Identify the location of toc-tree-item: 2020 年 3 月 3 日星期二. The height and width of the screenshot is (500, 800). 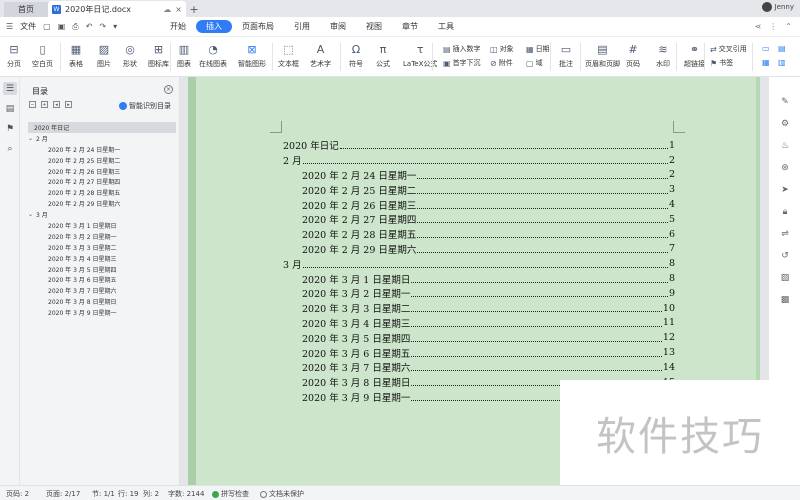
(102, 247).